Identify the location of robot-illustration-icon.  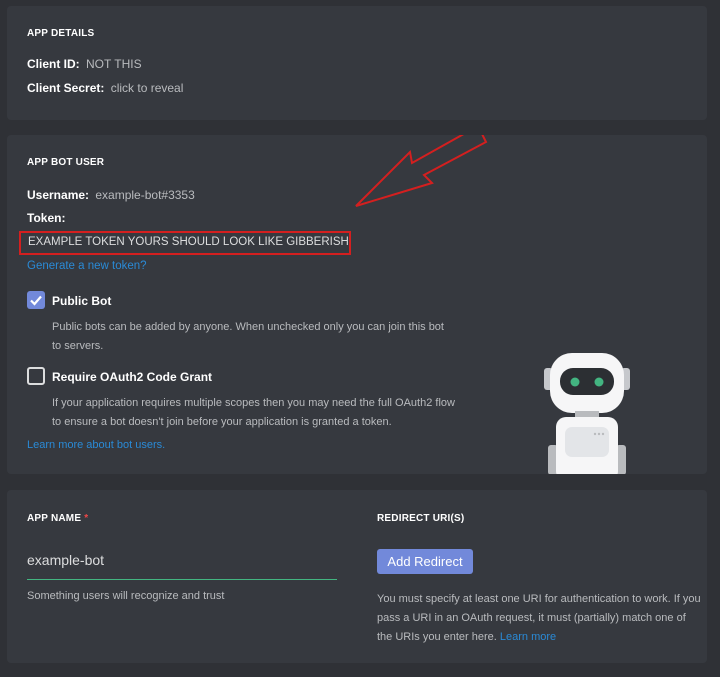
(587, 413).